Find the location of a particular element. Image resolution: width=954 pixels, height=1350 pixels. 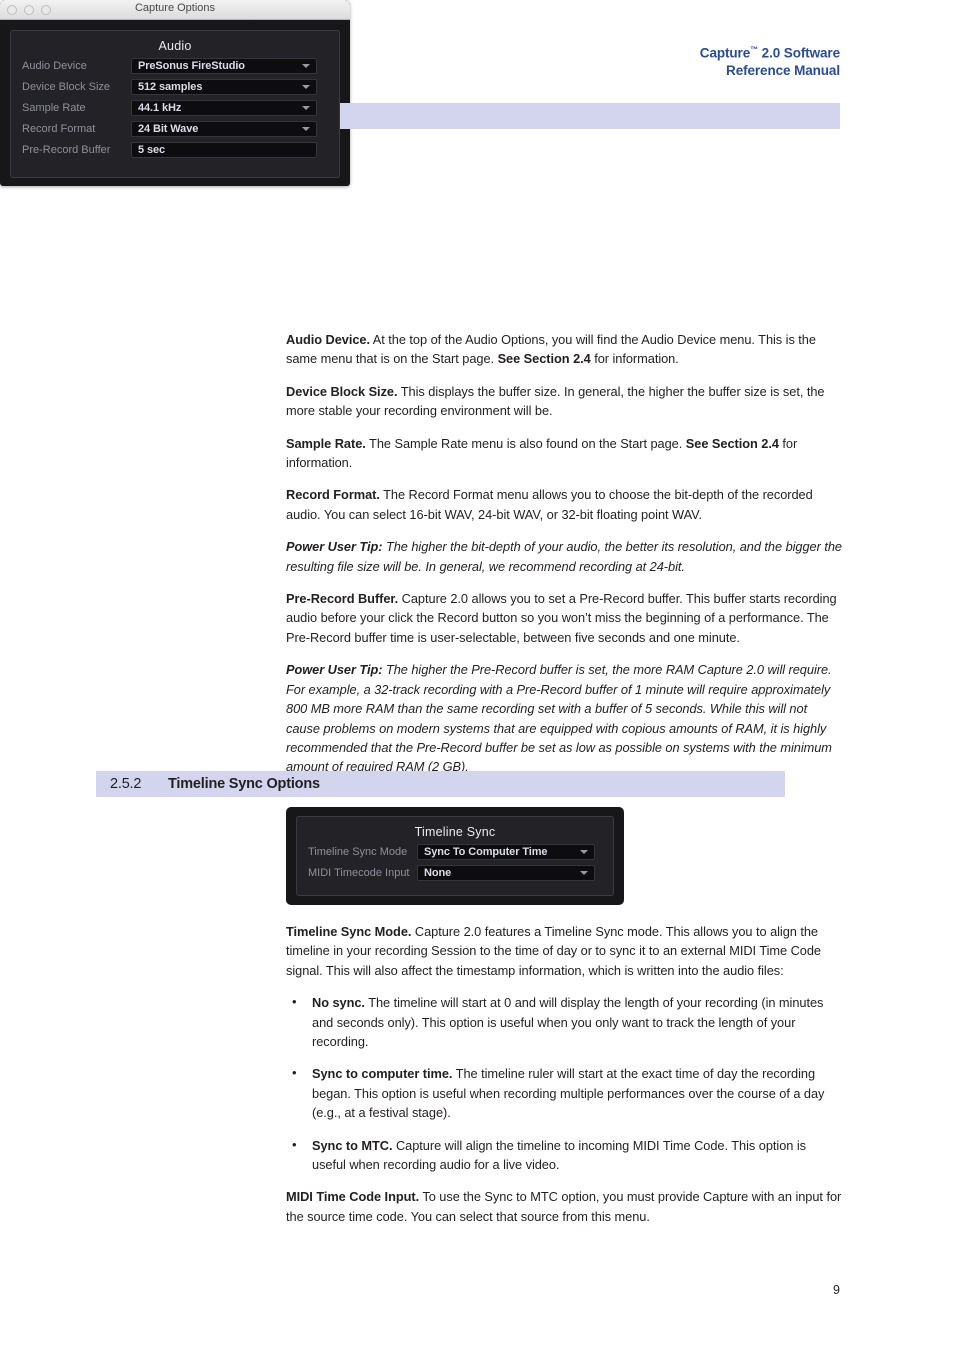

header-product-line: Capture™ 2.0 Software is located at coordinates (770, 51).